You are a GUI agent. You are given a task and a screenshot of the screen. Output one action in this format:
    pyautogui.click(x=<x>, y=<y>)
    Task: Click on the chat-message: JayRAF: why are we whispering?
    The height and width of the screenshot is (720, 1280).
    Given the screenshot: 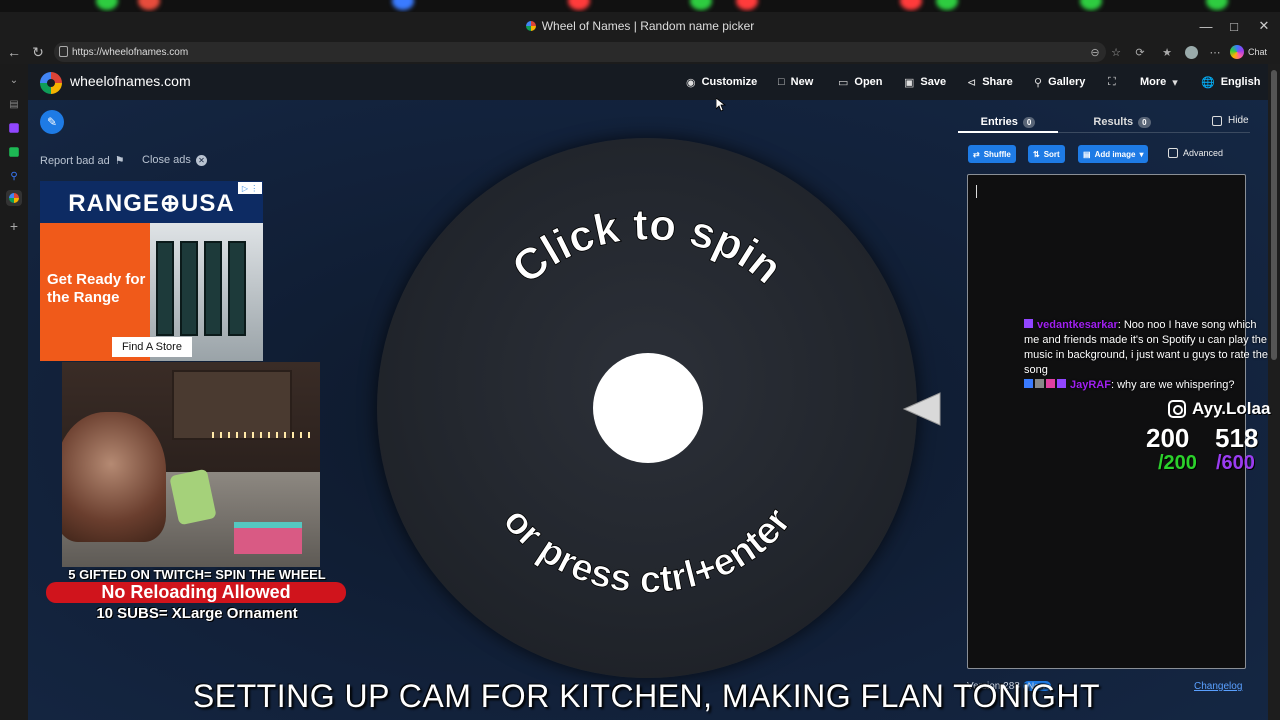 What is the action you would take?
    pyautogui.click(x=1146, y=385)
    